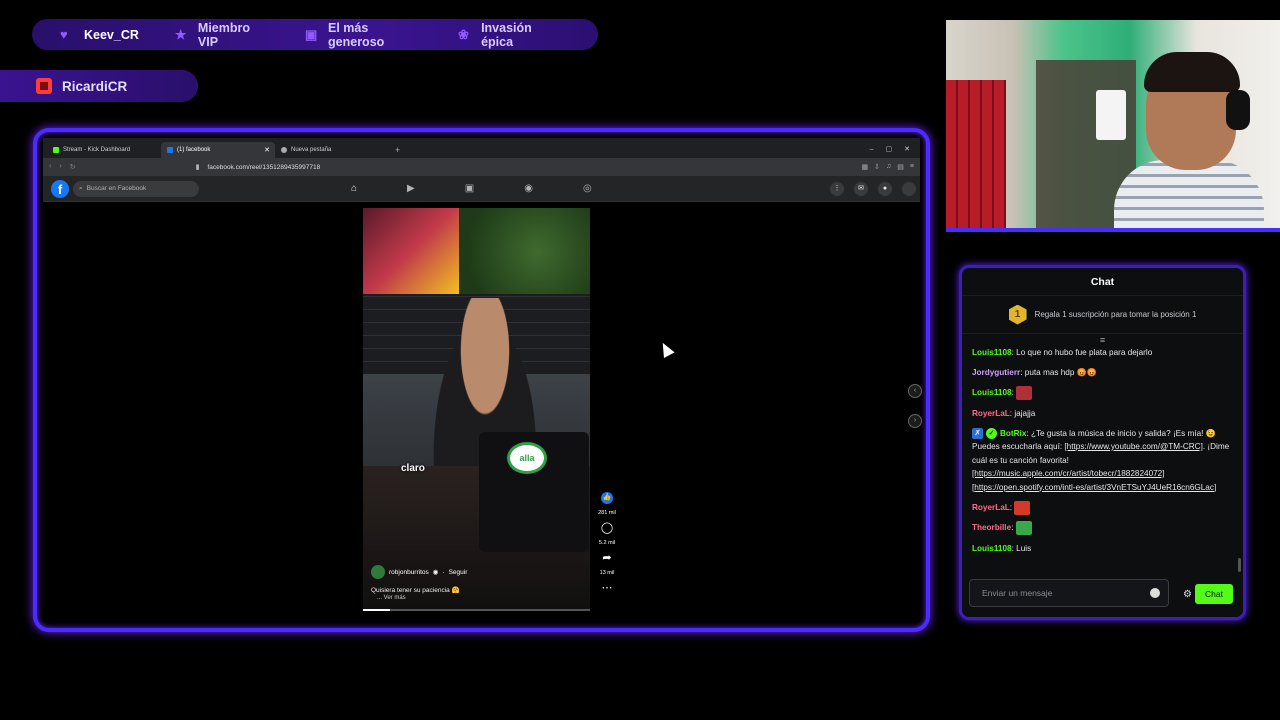 This screenshot has width=1280, height=720. What do you see at coordinates (900, 167) in the screenshot?
I see `sidebar-icon: ▤` at bounding box center [900, 167].